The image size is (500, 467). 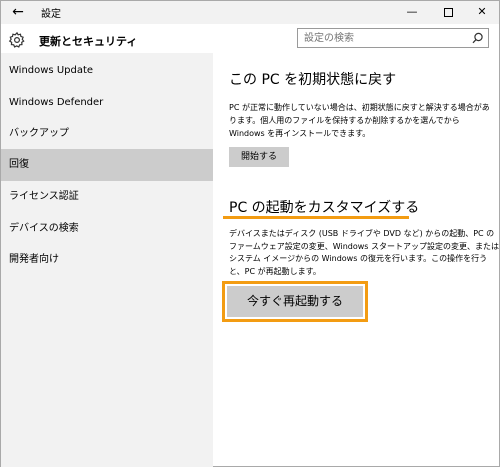 What do you see at coordinates (16, 39) in the screenshot?
I see `gear-icon` at bounding box center [16, 39].